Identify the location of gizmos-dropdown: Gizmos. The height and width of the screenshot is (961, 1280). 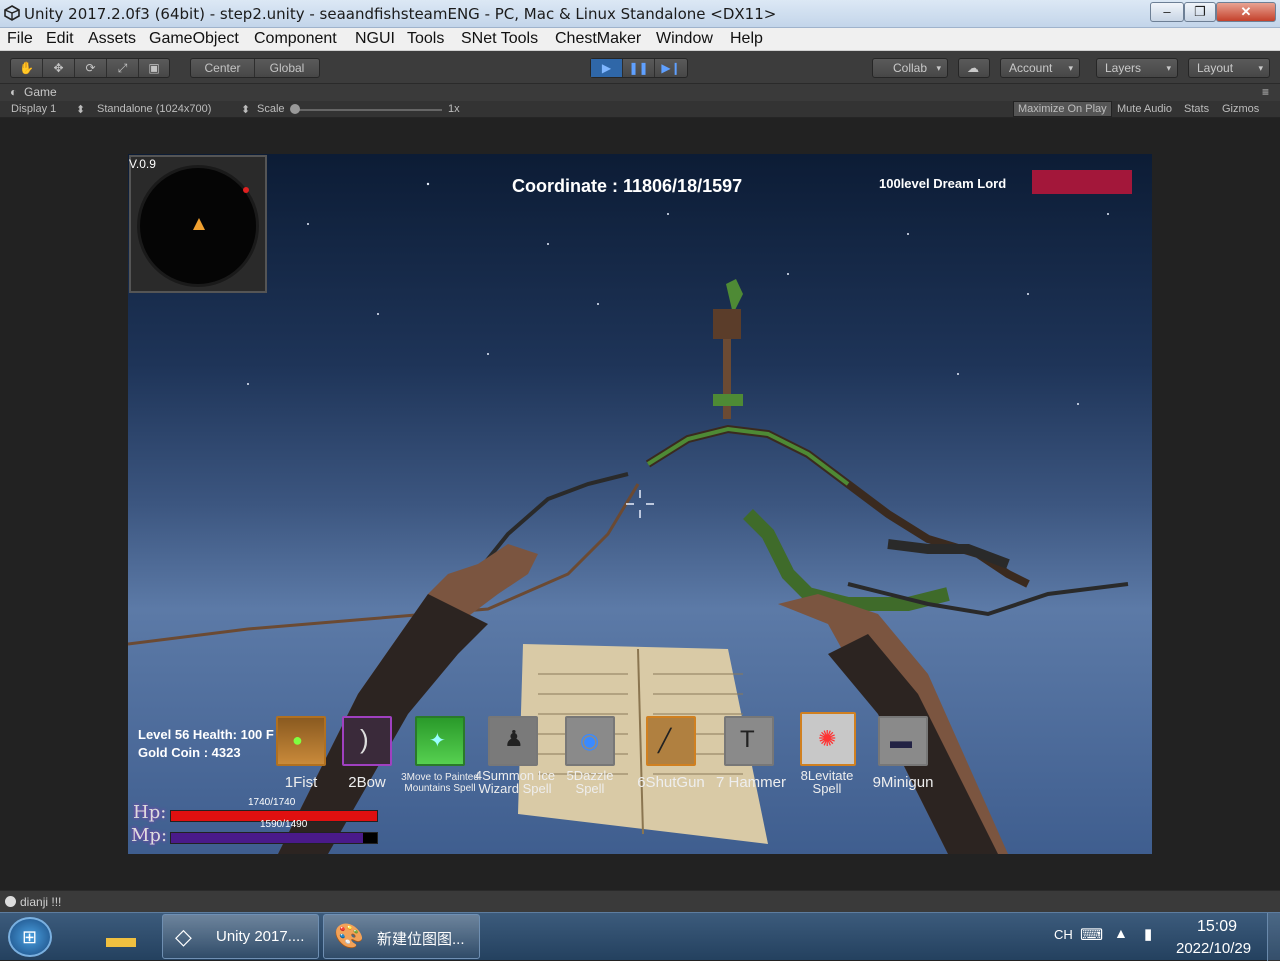
(1240, 109).